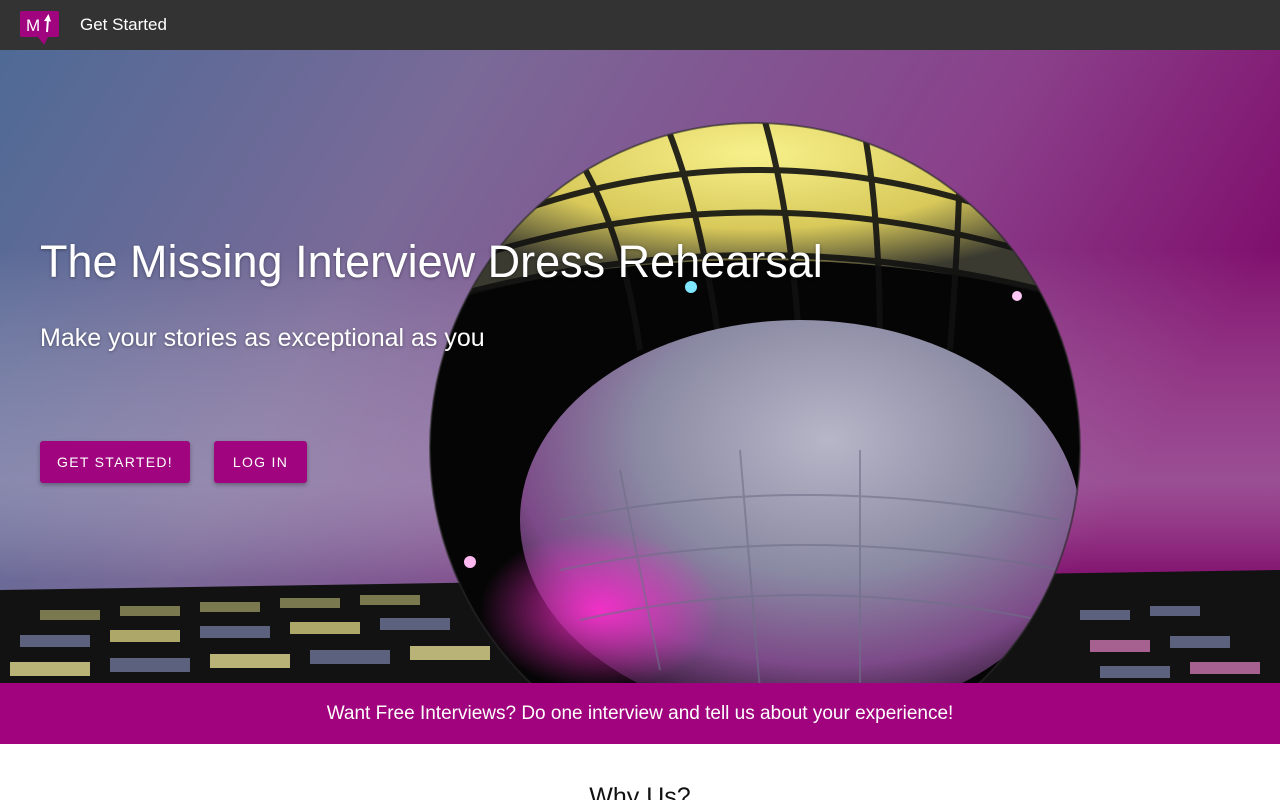 This screenshot has width=1280, height=800. I want to click on hero-subtitle: Make your stories as exceptional as you, so click(262, 338).